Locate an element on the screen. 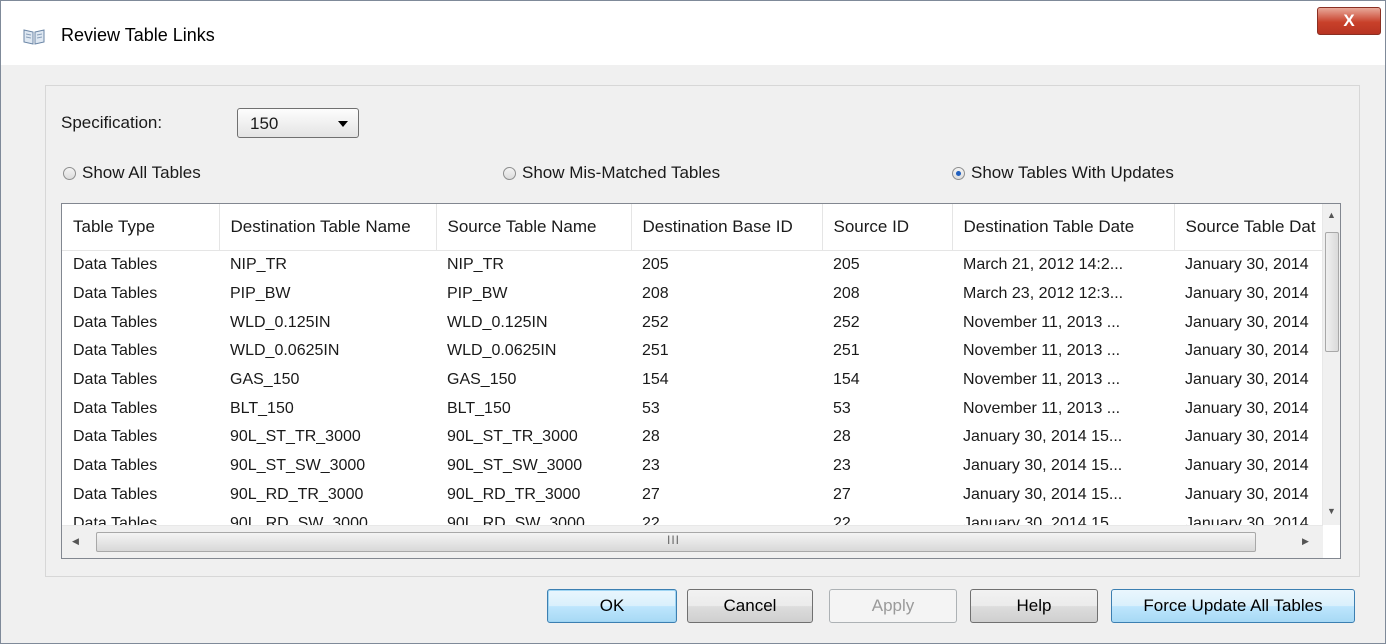  column-header: Destination Table Date is located at coordinates (1063, 227).